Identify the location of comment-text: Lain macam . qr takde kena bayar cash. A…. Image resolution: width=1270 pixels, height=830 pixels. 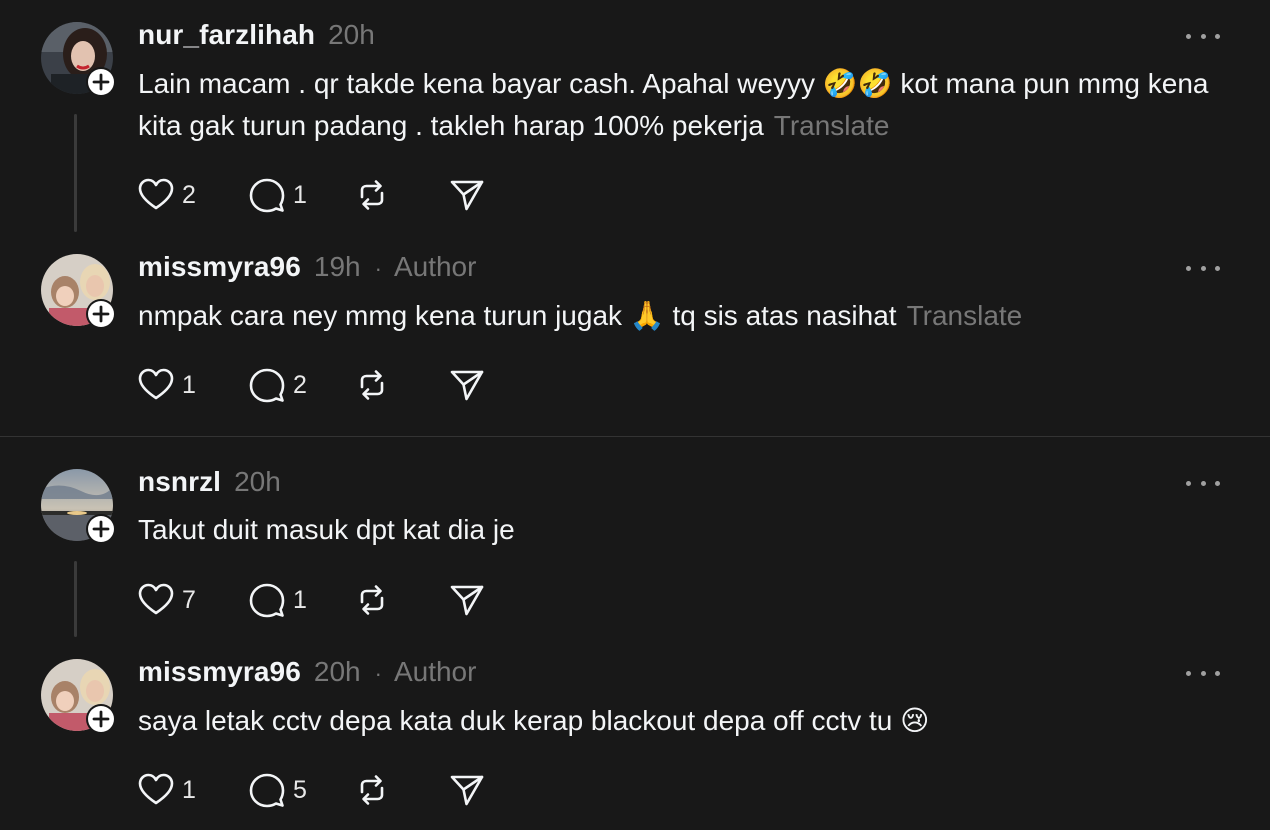
(683, 105).